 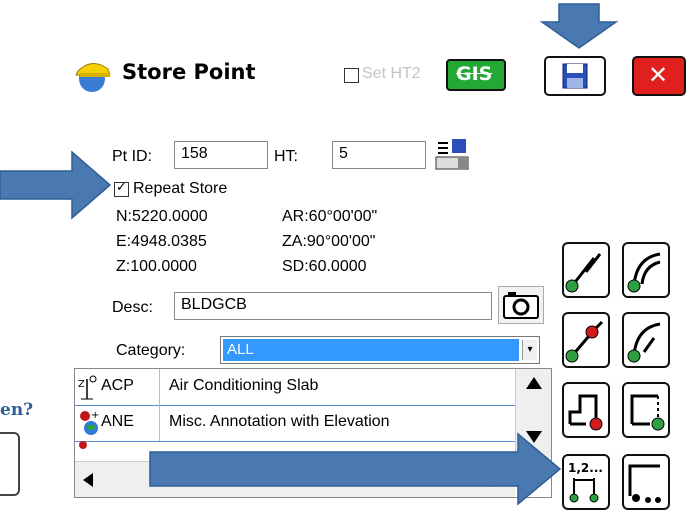 What do you see at coordinates (355, 469) in the screenshot?
I see `arrow-to-sequence-store` at bounding box center [355, 469].